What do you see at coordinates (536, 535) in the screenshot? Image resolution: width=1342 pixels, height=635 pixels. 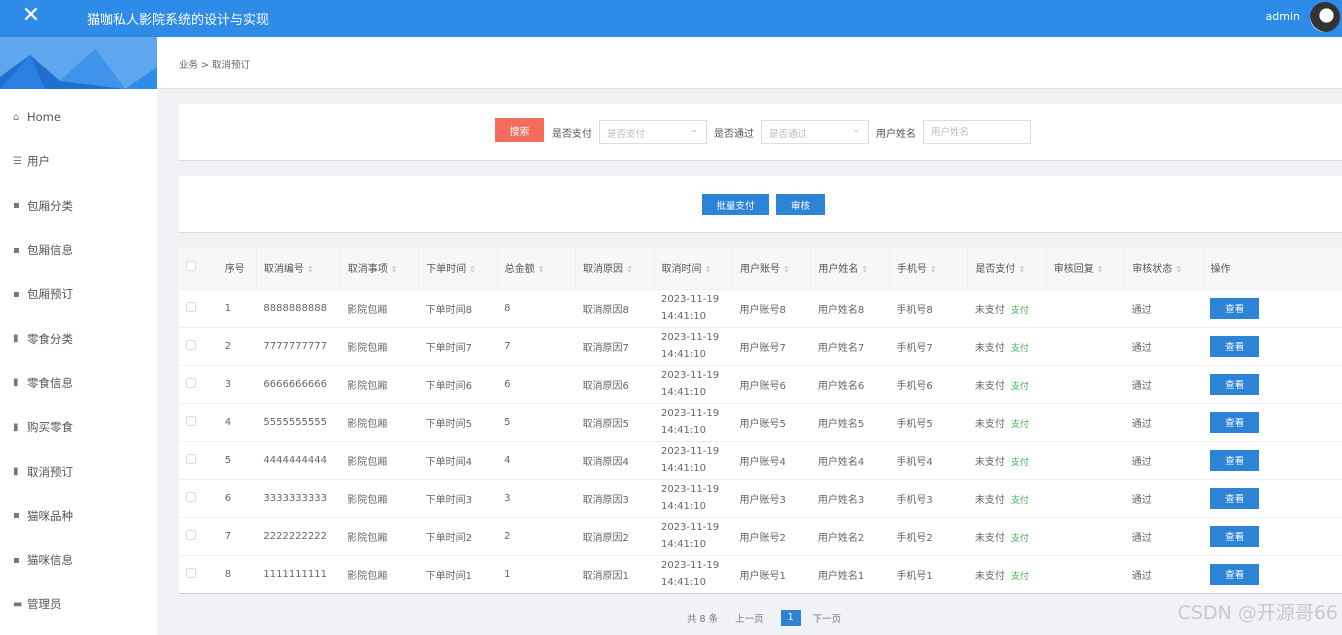 I see `cell-amount: 2` at bounding box center [536, 535].